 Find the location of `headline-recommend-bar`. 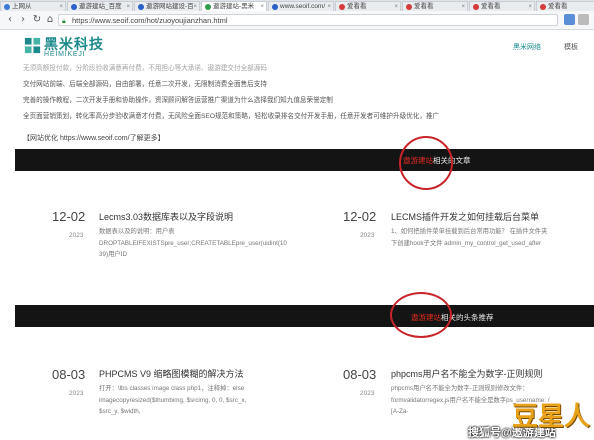

headline-recommend-bar is located at coordinates (304, 316).